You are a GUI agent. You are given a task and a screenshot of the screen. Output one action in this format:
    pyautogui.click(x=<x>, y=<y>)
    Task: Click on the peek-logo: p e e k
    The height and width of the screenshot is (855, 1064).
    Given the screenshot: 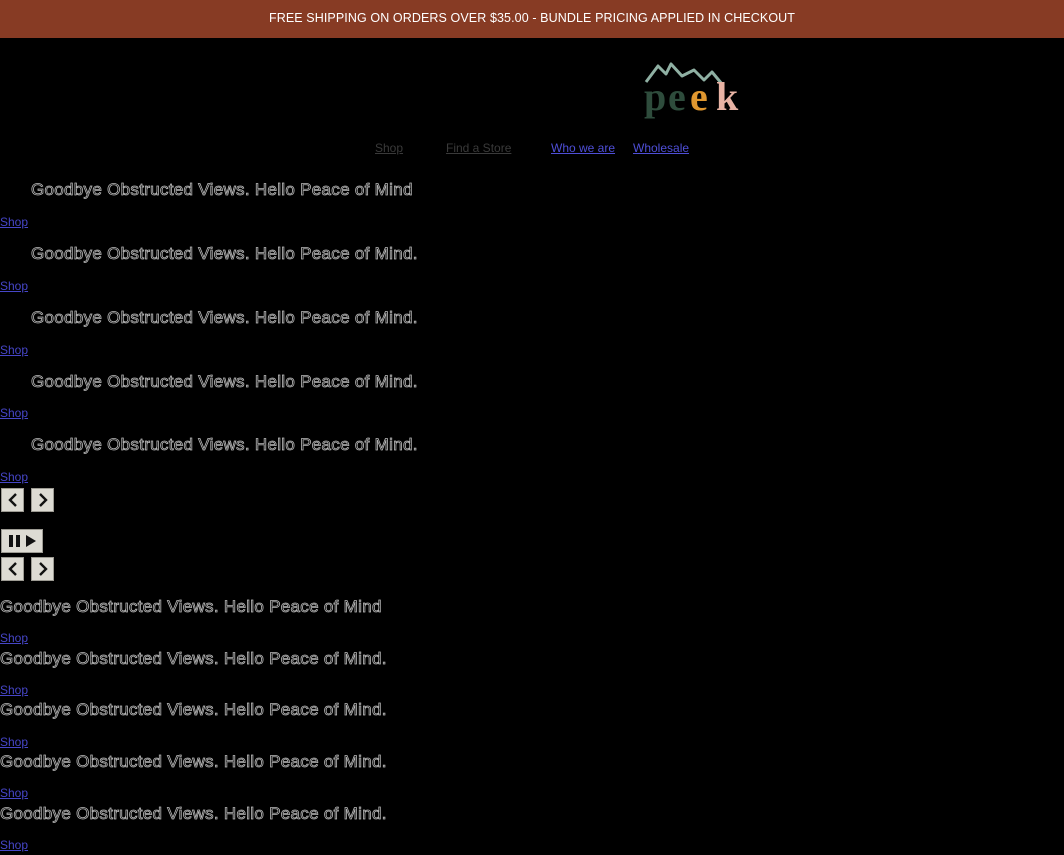 What is the action you would take?
    pyautogui.click(x=695, y=89)
    